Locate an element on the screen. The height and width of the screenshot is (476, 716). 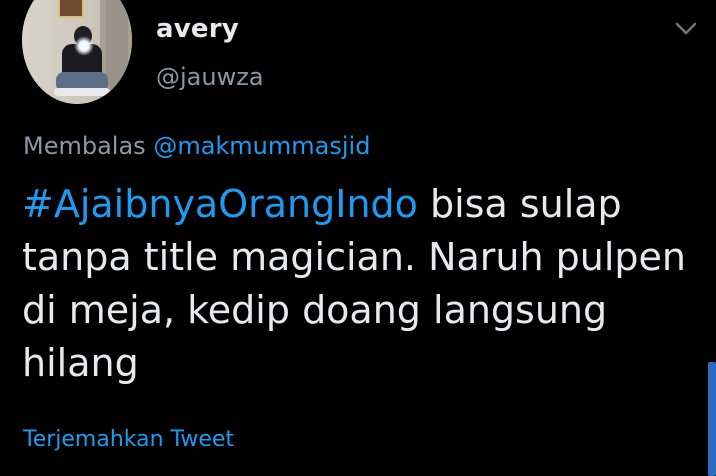
scrollbar is located at coordinates (712, 419).